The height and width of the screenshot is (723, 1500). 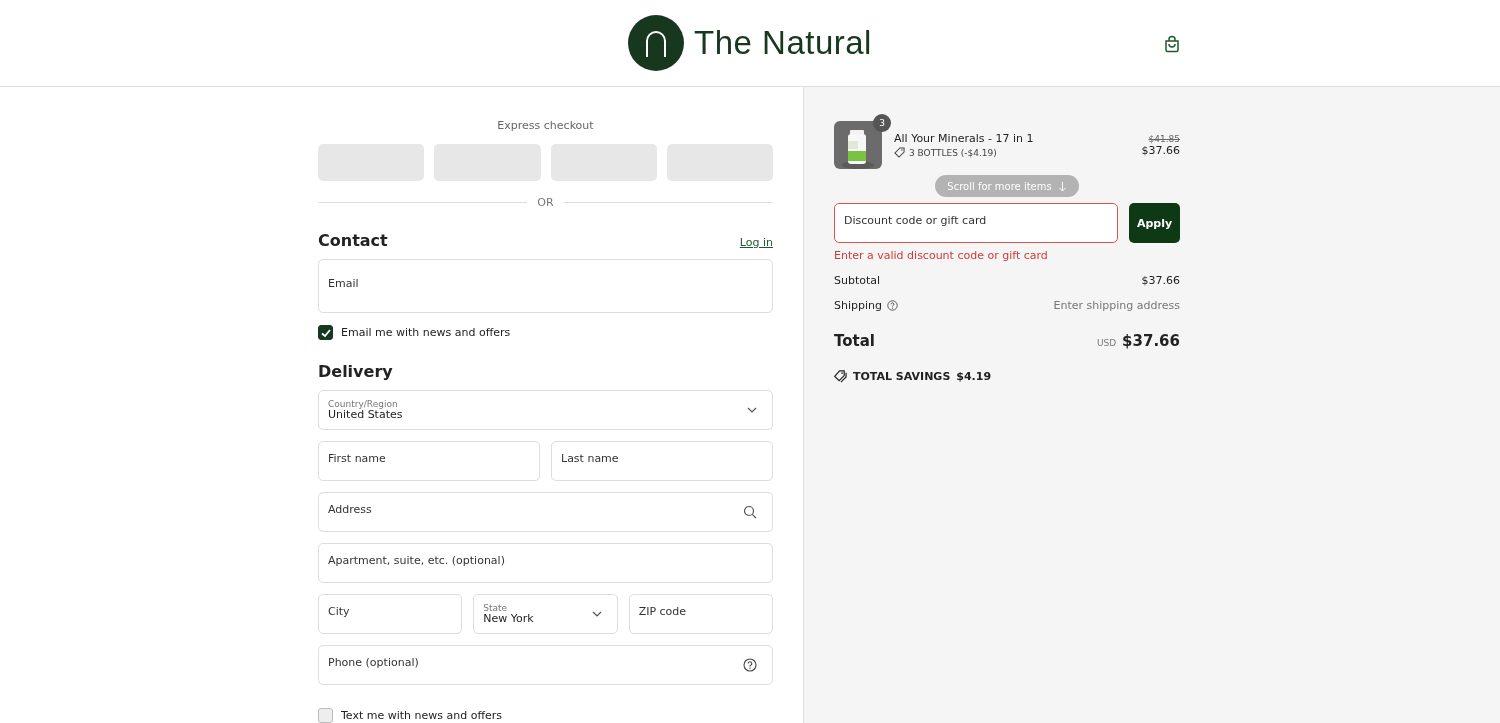 I want to click on select-field: State New York, so click(x=545, y=614).